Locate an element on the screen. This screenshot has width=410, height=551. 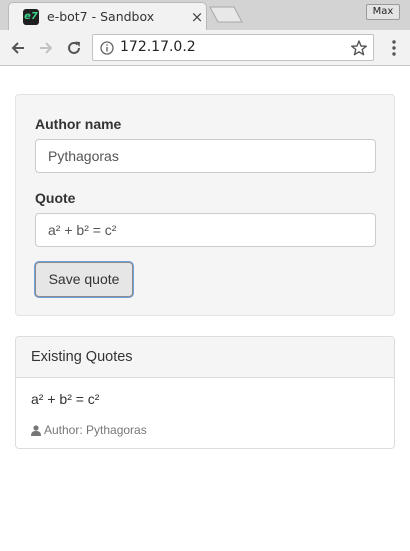
quote-label: Quote is located at coordinates (55, 198).